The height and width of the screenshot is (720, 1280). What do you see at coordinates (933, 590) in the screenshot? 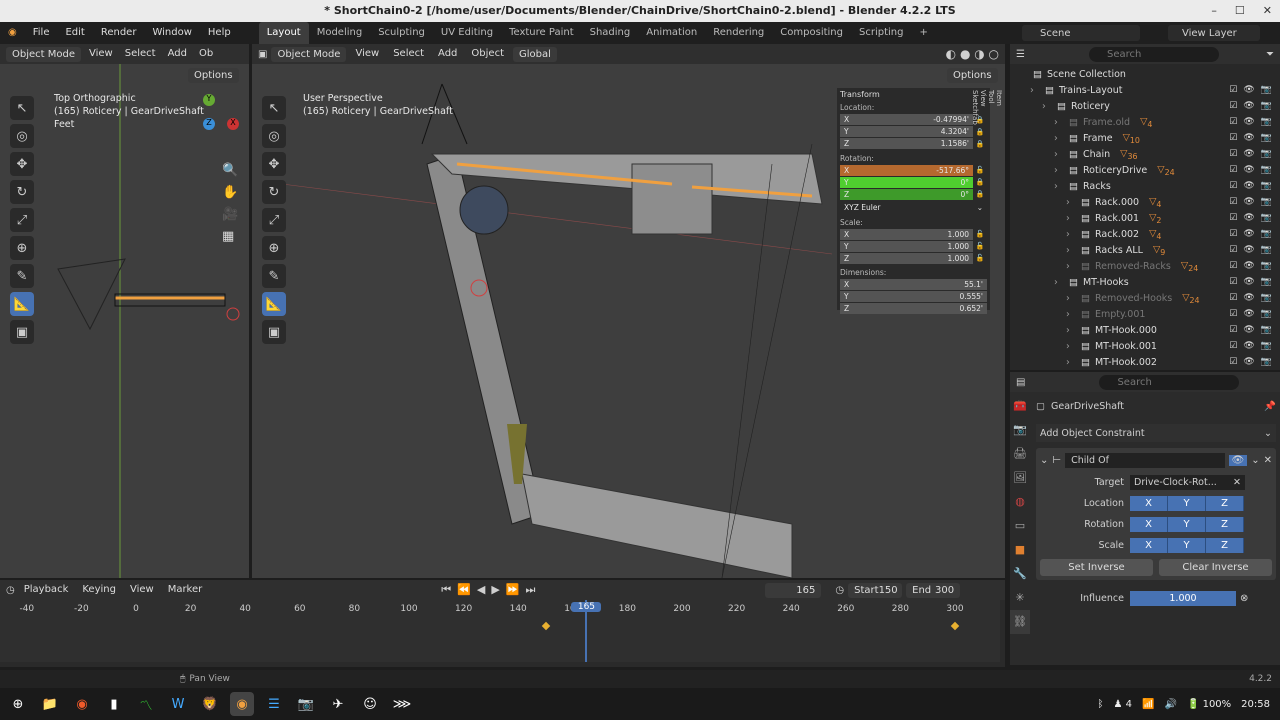
I see `end-frame-field: End 300` at bounding box center [933, 590].